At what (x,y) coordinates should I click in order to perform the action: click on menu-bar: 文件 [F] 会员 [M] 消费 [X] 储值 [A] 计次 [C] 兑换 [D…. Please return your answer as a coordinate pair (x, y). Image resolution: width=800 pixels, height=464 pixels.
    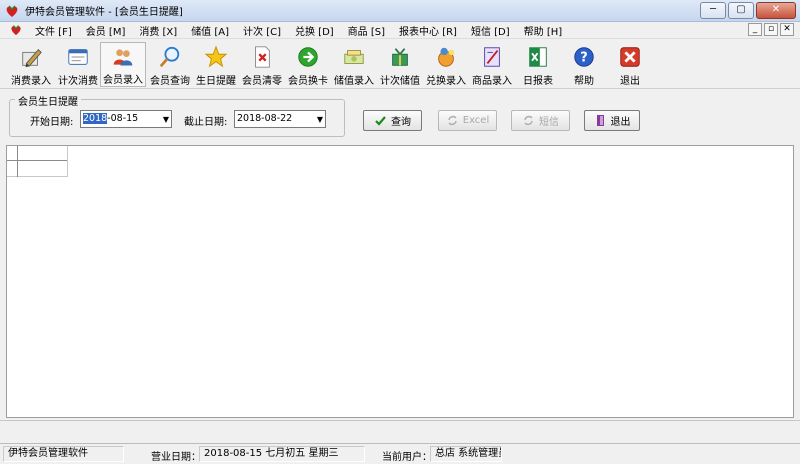
    Looking at the image, I should click on (400, 30).